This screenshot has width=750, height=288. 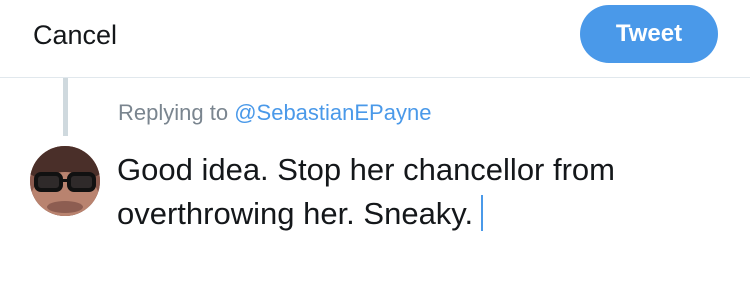 I want to click on cancel-button: Cancel, so click(x=75, y=35).